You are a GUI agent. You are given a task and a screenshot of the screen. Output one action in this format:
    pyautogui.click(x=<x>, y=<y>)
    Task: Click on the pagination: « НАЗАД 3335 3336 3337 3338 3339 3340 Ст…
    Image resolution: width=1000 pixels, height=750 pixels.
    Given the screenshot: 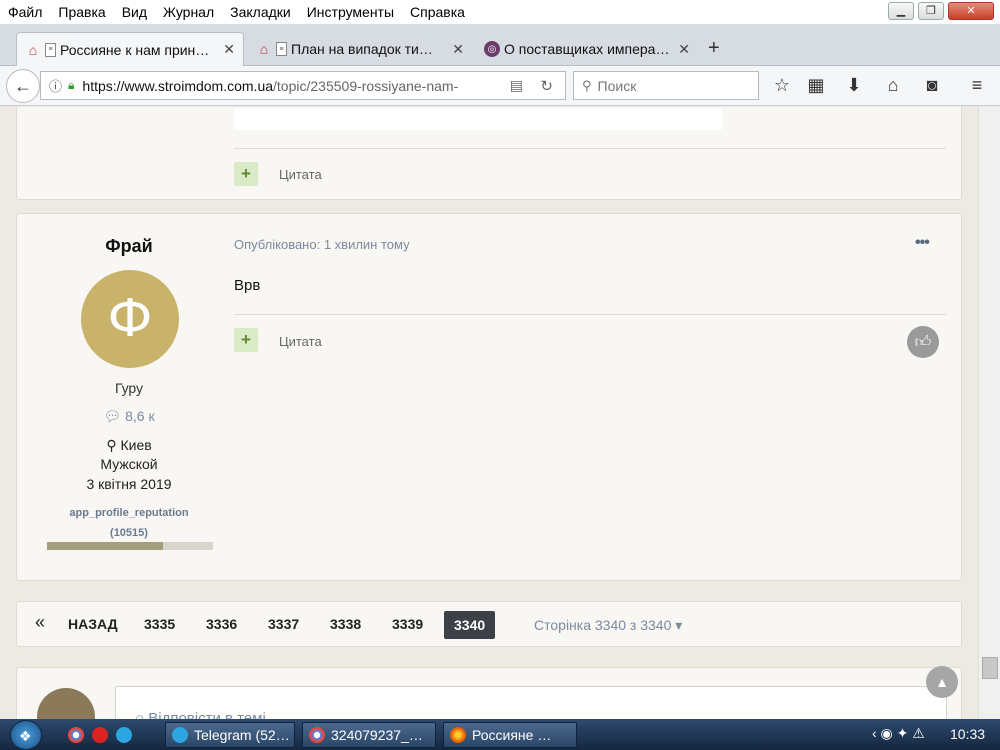 What is the action you would take?
    pyautogui.click(x=489, y=624)
    